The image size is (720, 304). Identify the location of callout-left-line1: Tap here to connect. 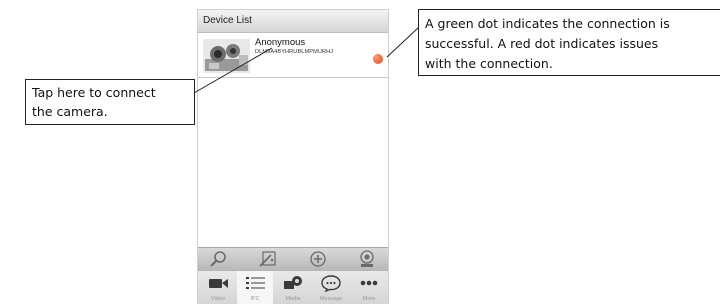
(94, 92).